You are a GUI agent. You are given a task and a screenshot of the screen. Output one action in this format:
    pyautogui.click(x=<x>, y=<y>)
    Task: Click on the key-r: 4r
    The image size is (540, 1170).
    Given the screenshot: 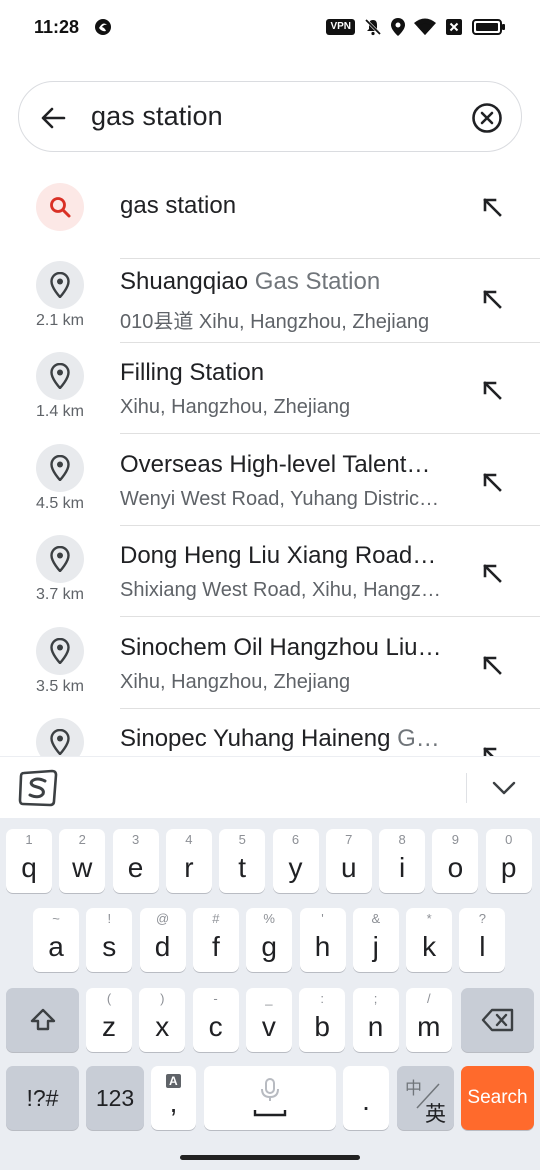 What is the action you would take?
    pyautogui.click(x=188, y=861)
    